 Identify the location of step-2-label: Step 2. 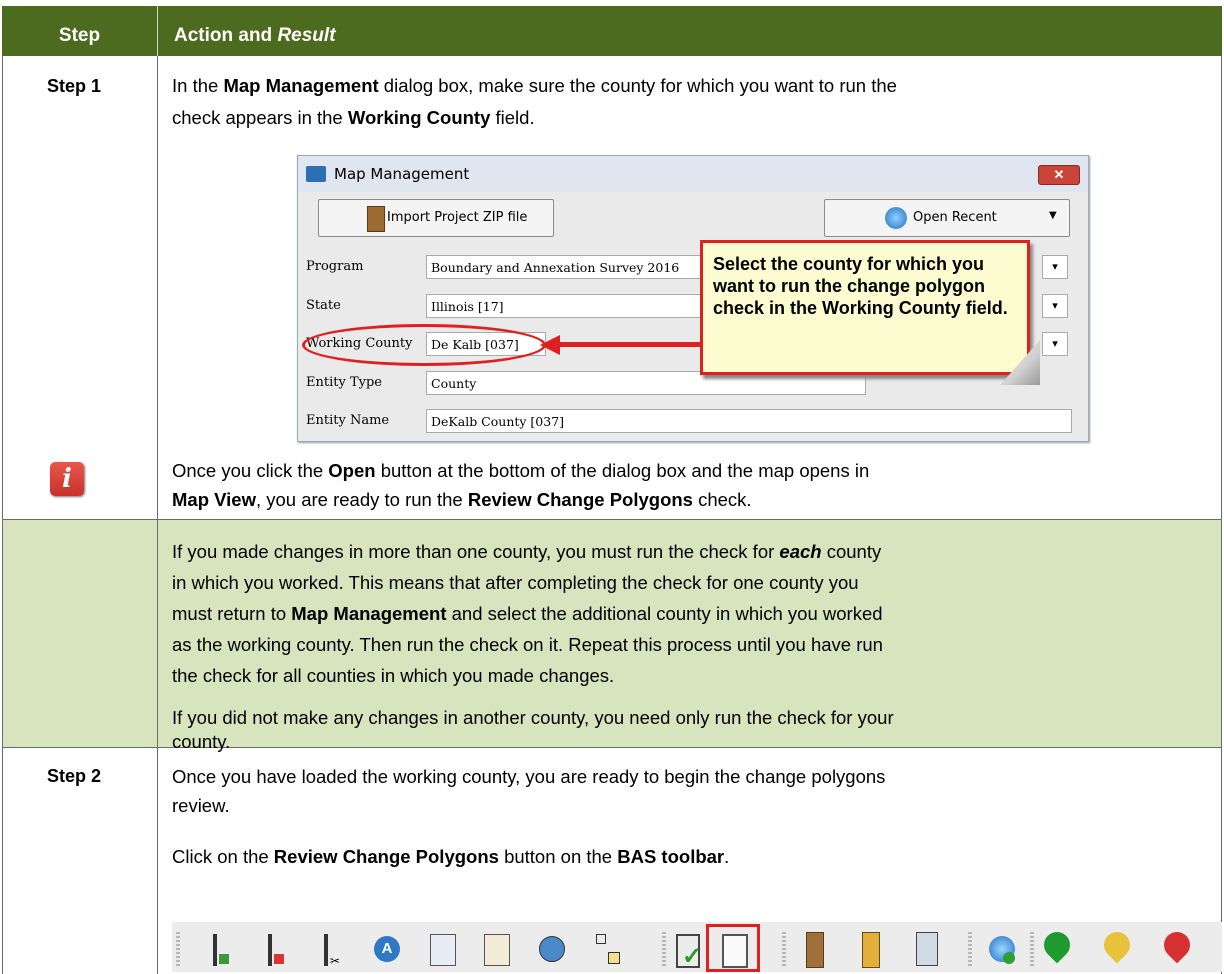
(74, 776).